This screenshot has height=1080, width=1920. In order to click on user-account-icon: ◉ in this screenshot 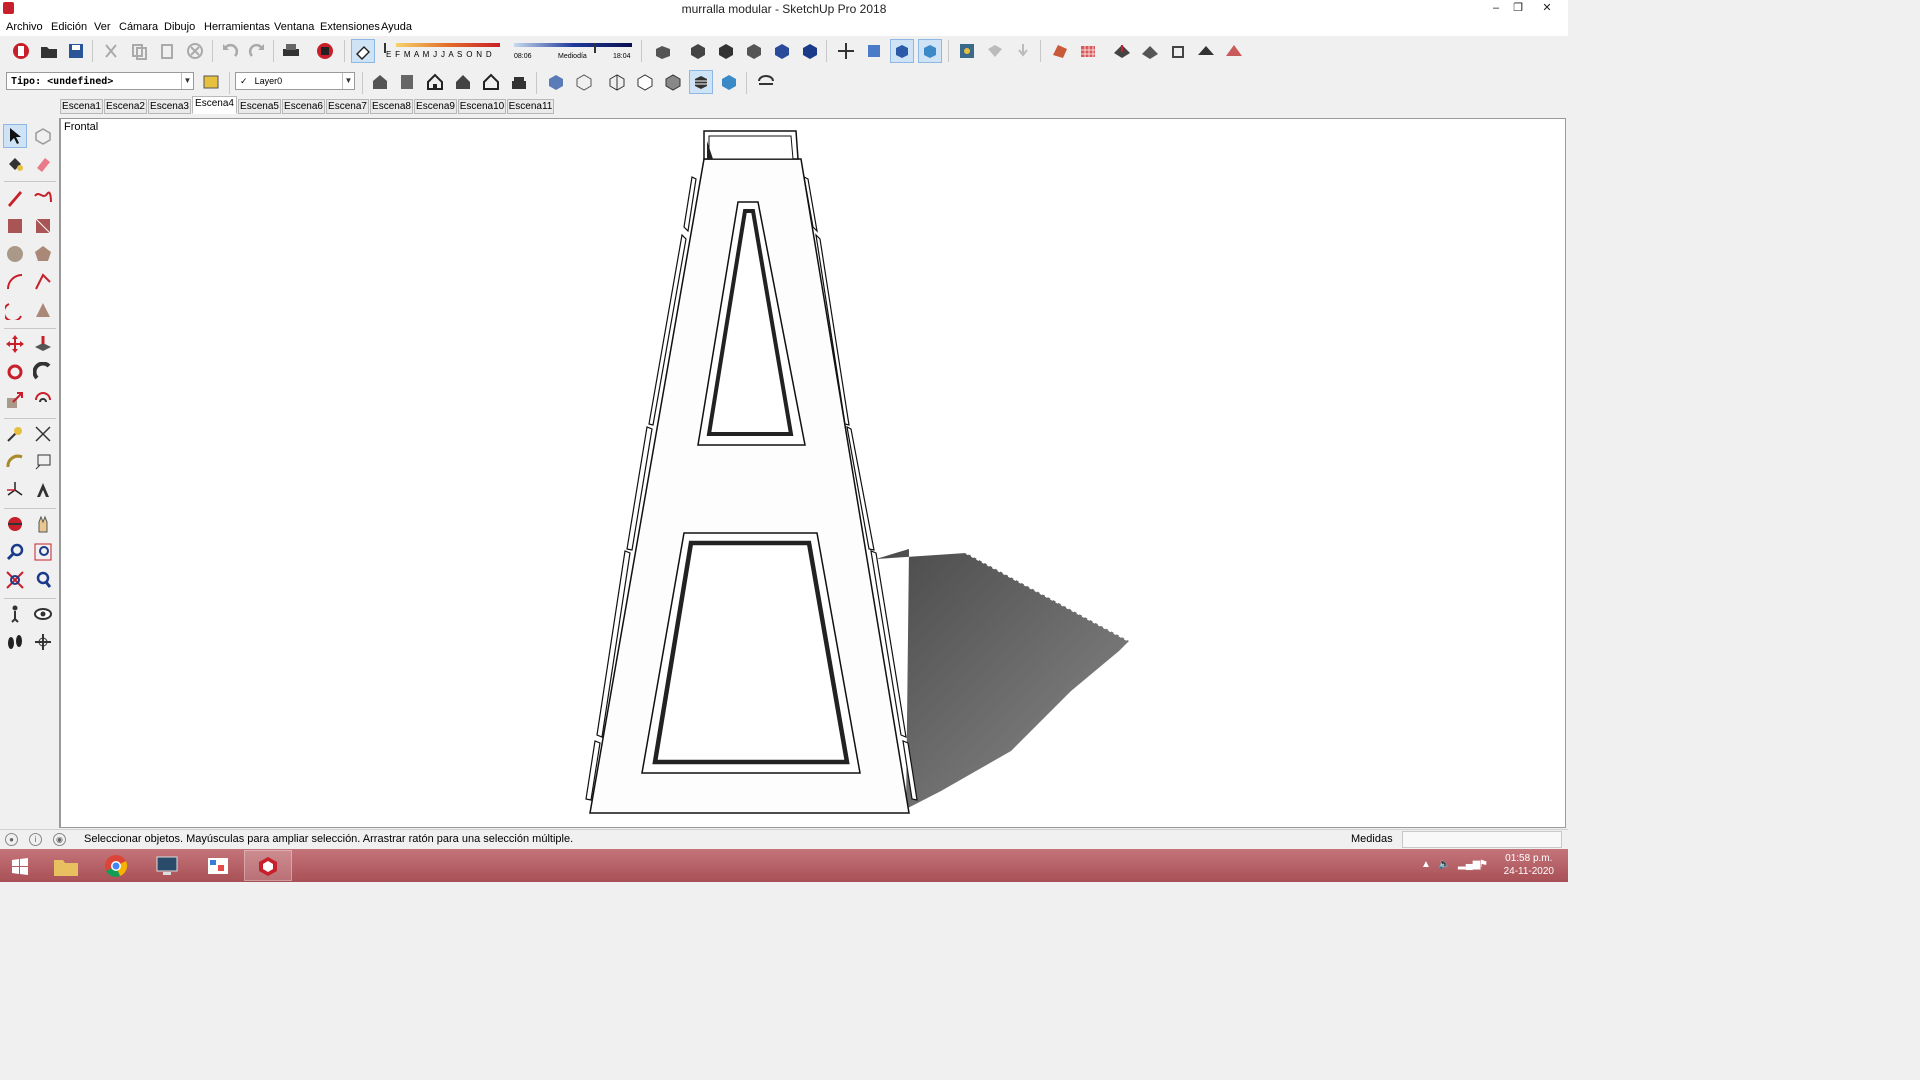, I will do `click(59, 839)`.